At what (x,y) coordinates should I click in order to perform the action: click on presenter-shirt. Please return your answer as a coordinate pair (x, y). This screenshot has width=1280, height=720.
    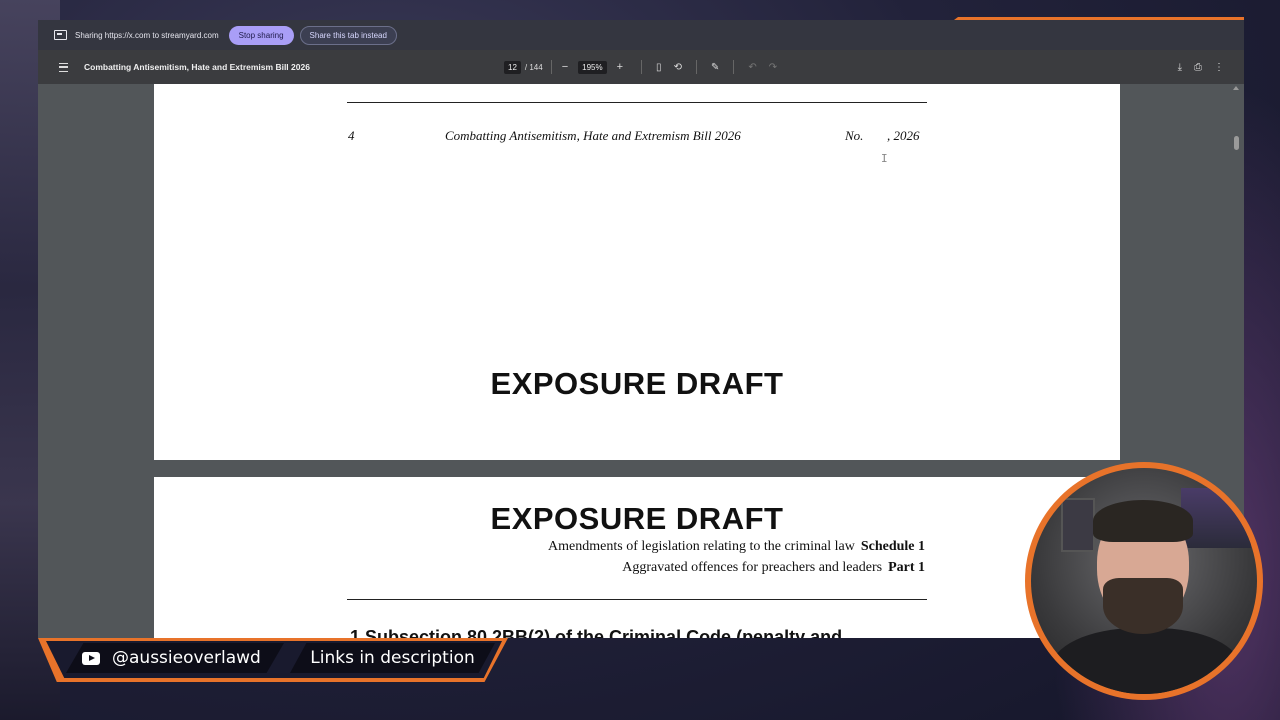
    Looking at the image, I should click on (1146, 661).